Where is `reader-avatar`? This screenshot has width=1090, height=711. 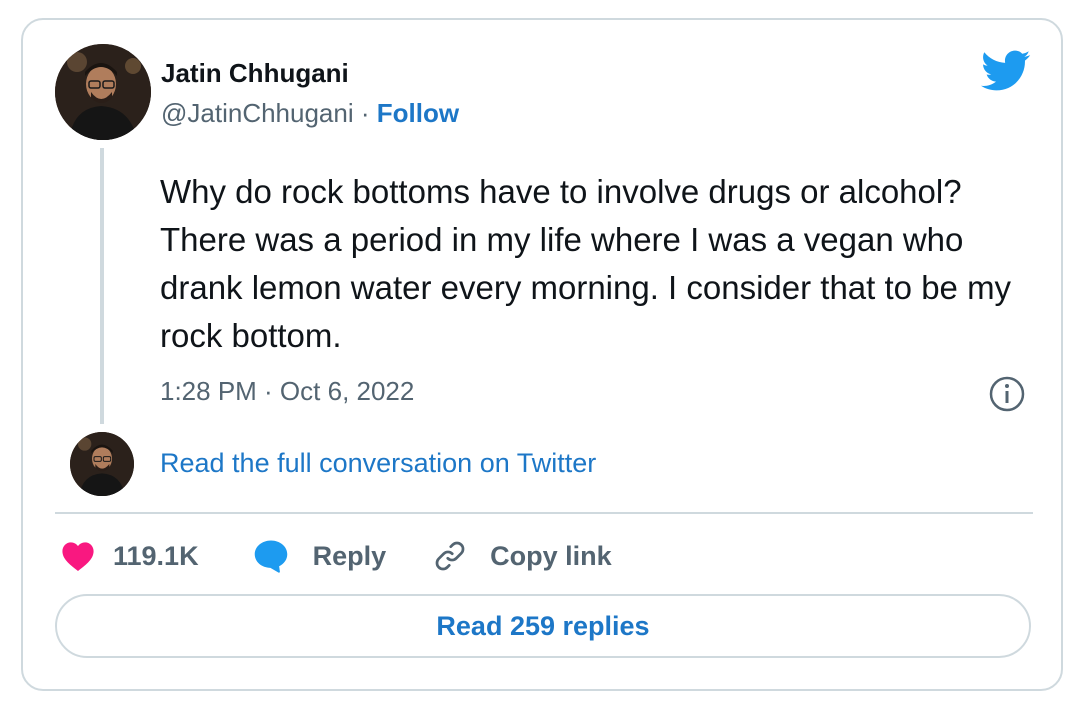 reader-avatar is located at coordinates (102, 464).